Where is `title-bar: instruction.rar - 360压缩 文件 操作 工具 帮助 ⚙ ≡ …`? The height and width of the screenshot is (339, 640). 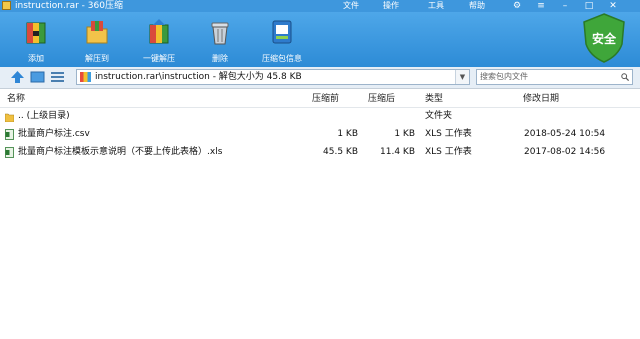
title-bar: instruction.rar - 360压缩 文件 操作 工具 帮助 ⚙ ≡ … is located at coordinates (320, 6).